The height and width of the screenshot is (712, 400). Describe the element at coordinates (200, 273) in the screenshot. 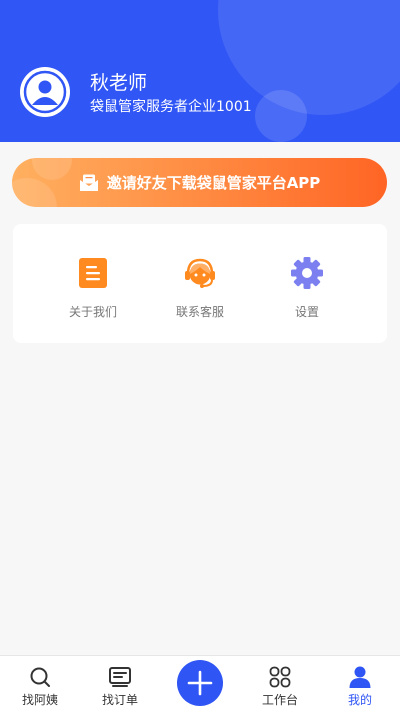

I see `headset-icon` at that location.